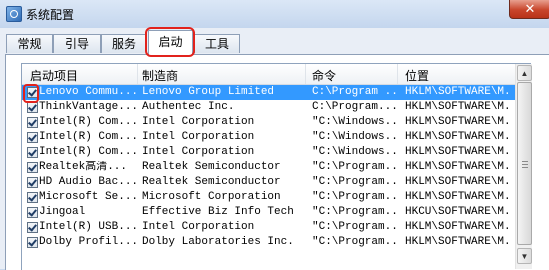 The width and height of the screenshot is (549, 270). Describe the element at coordinates (324, 75) in the screenshot. I see `column-header-command: 命令` at that location.